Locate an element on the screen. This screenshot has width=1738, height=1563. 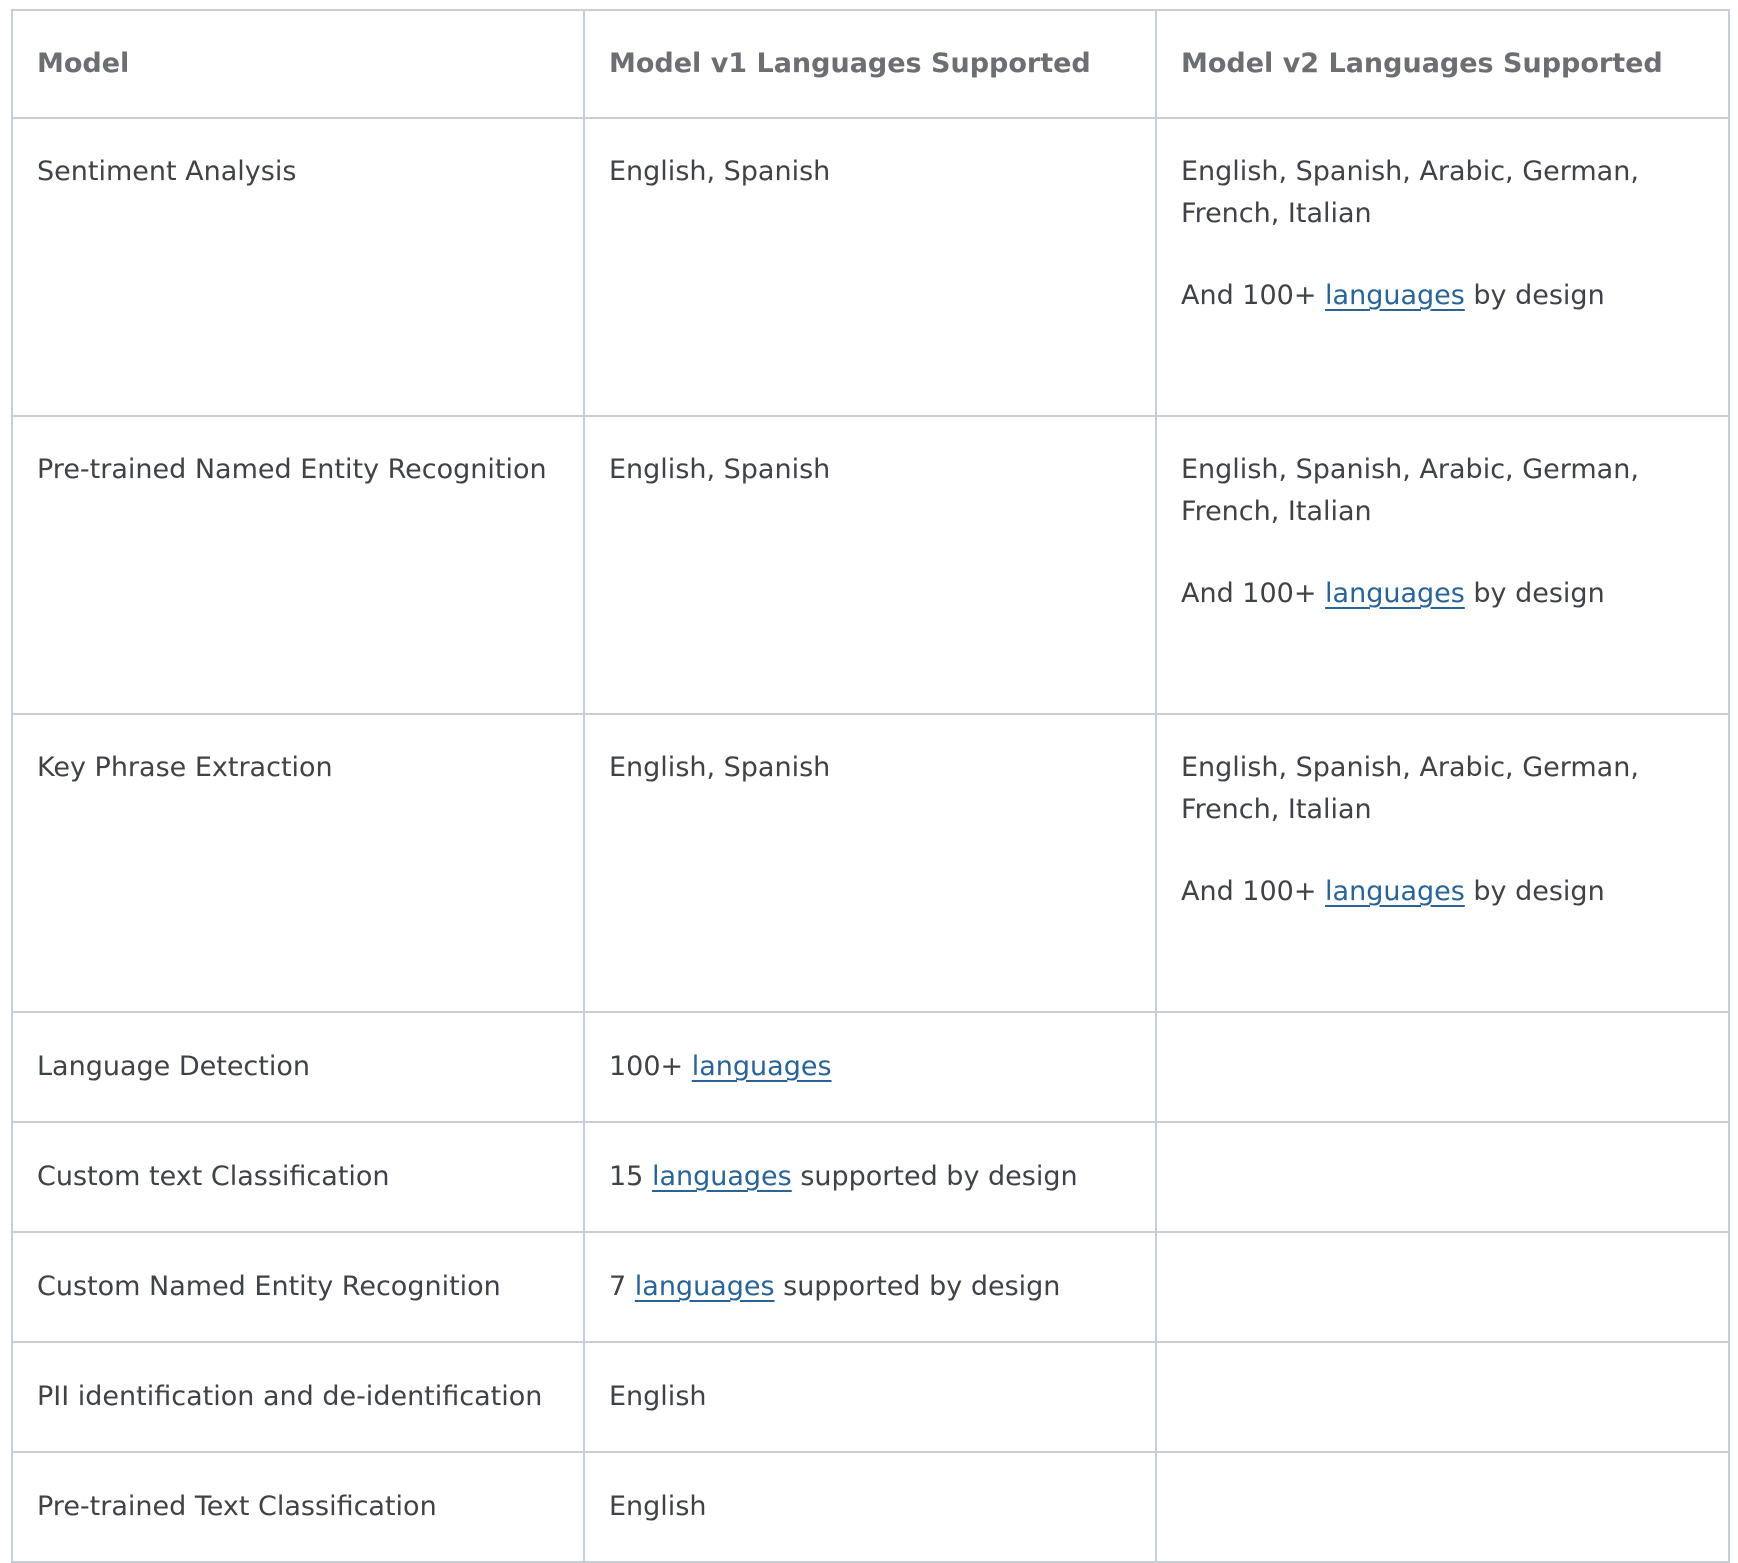
v1-prefix: 15 is located at coordinates (630, 1176).